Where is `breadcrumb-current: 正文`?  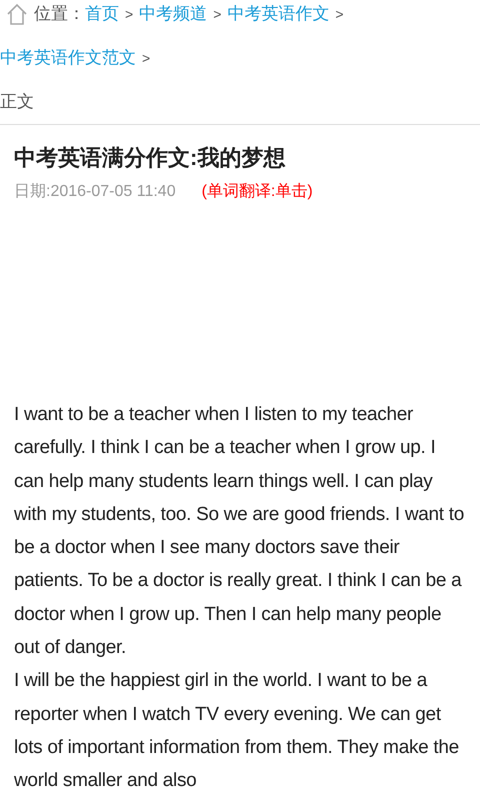 breadcrumb-current: 正文 is located at coordinates (17, 102).